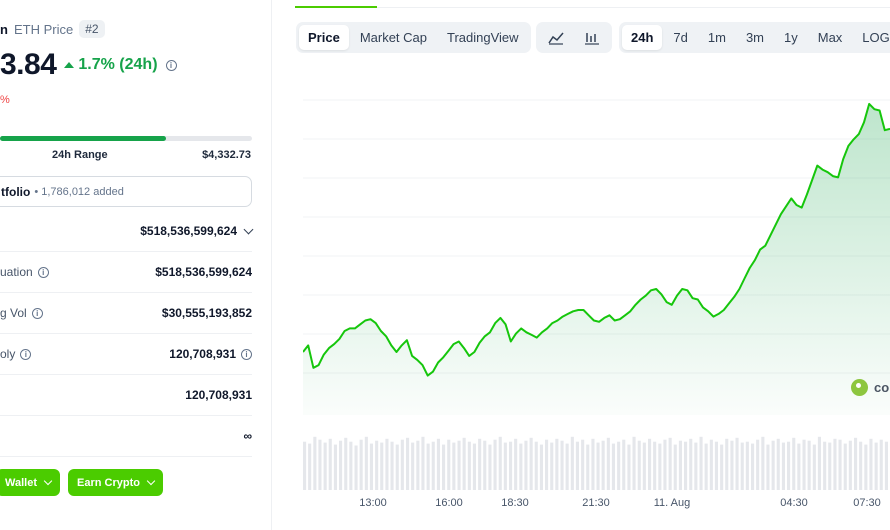 This screenshot has height=530, width=890. Describe the element at coordinates (126, 354) in the screenshot. I see `stat-row-supply: oly i 120,708,931 i` at that location.